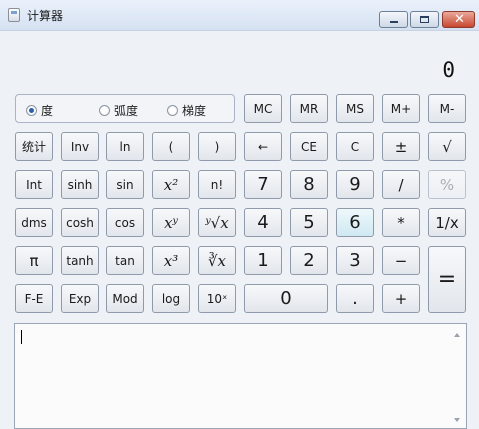  I want to click on window-title: 计算器, so click(45, 16).